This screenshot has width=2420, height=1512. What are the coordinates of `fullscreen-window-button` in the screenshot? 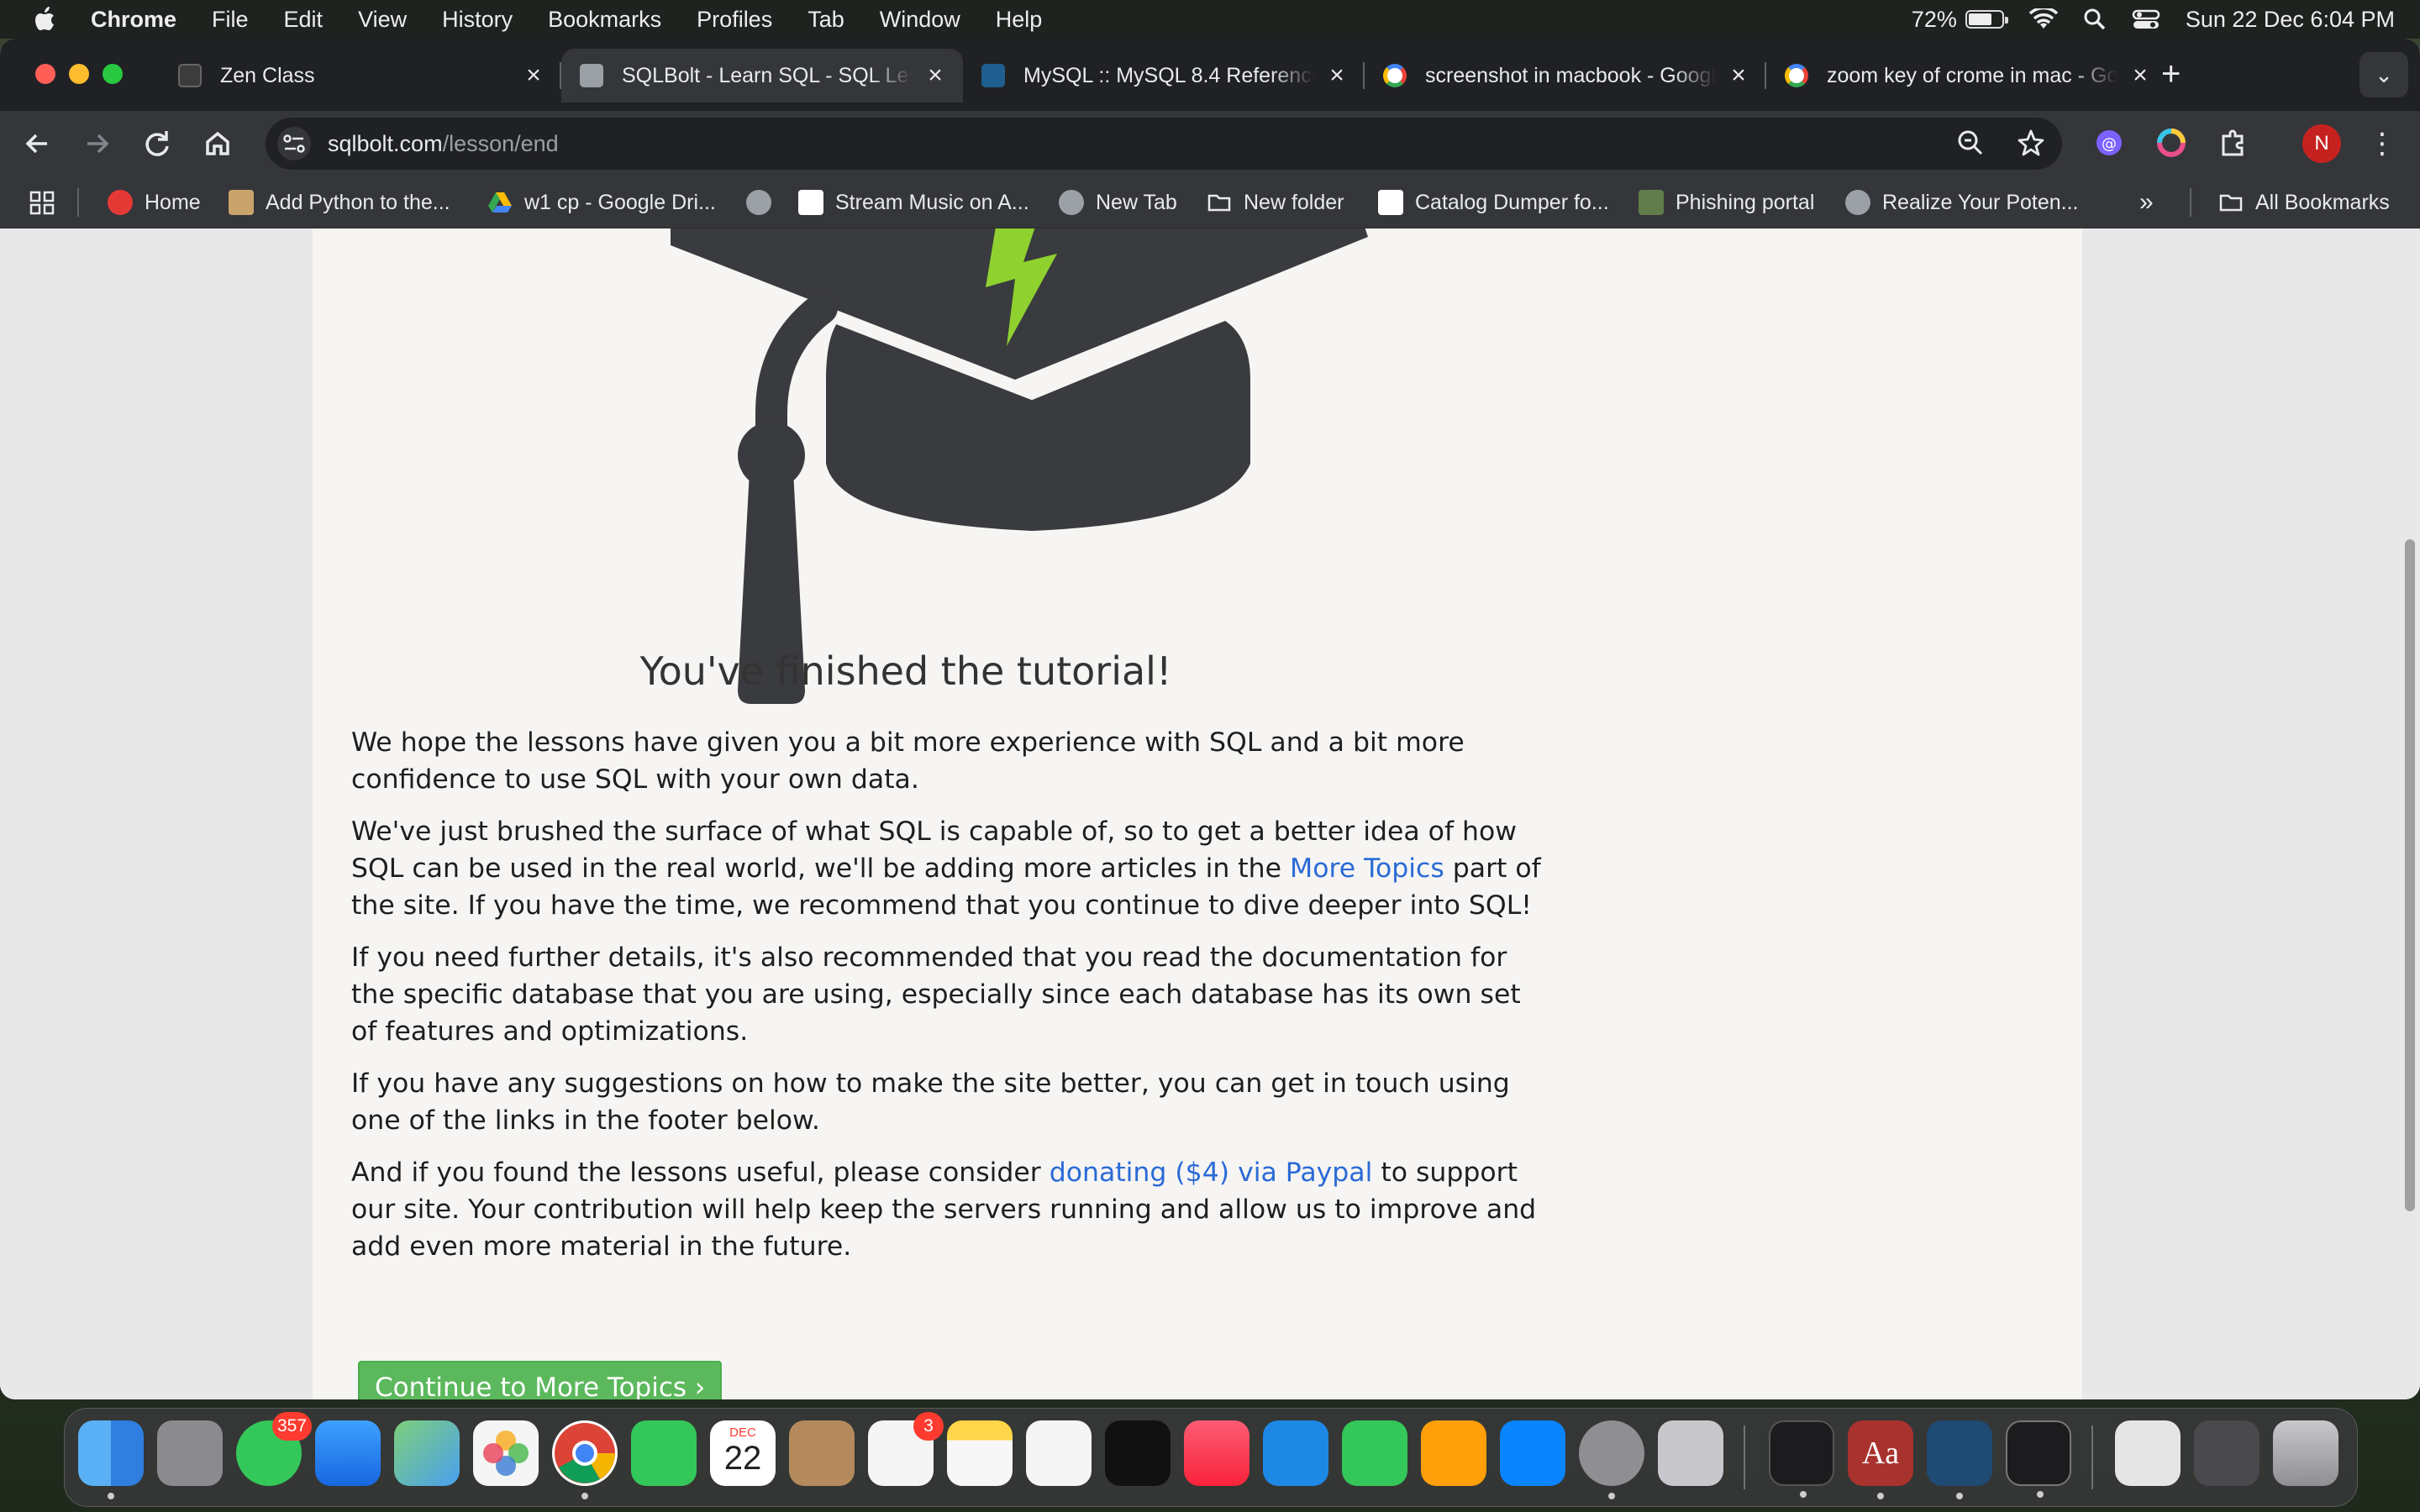 It's located at (113, 74).